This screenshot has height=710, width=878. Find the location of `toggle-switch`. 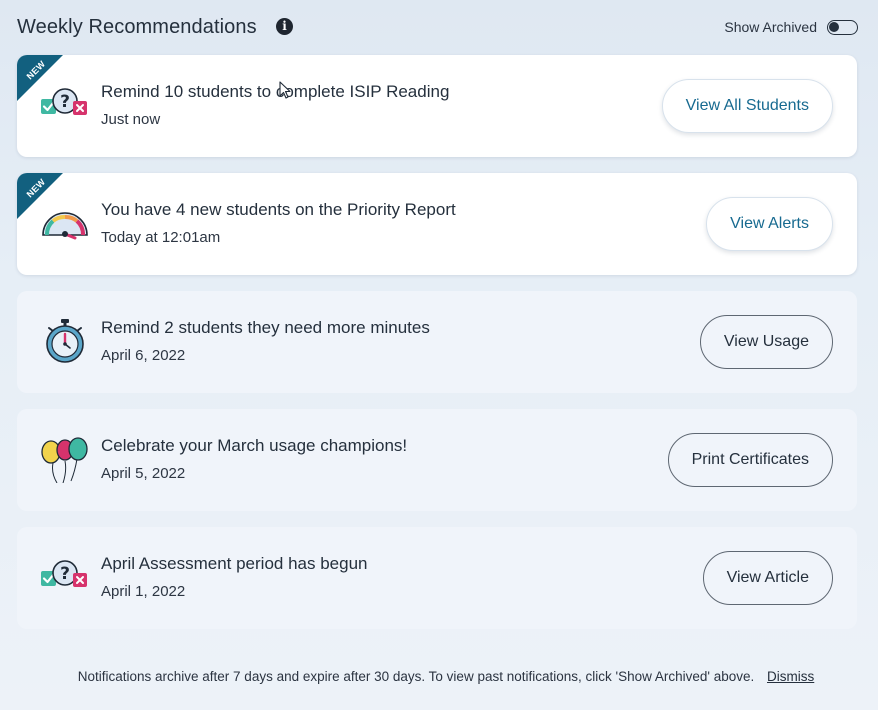

toggle-switch is located at coordinates (842, 27).